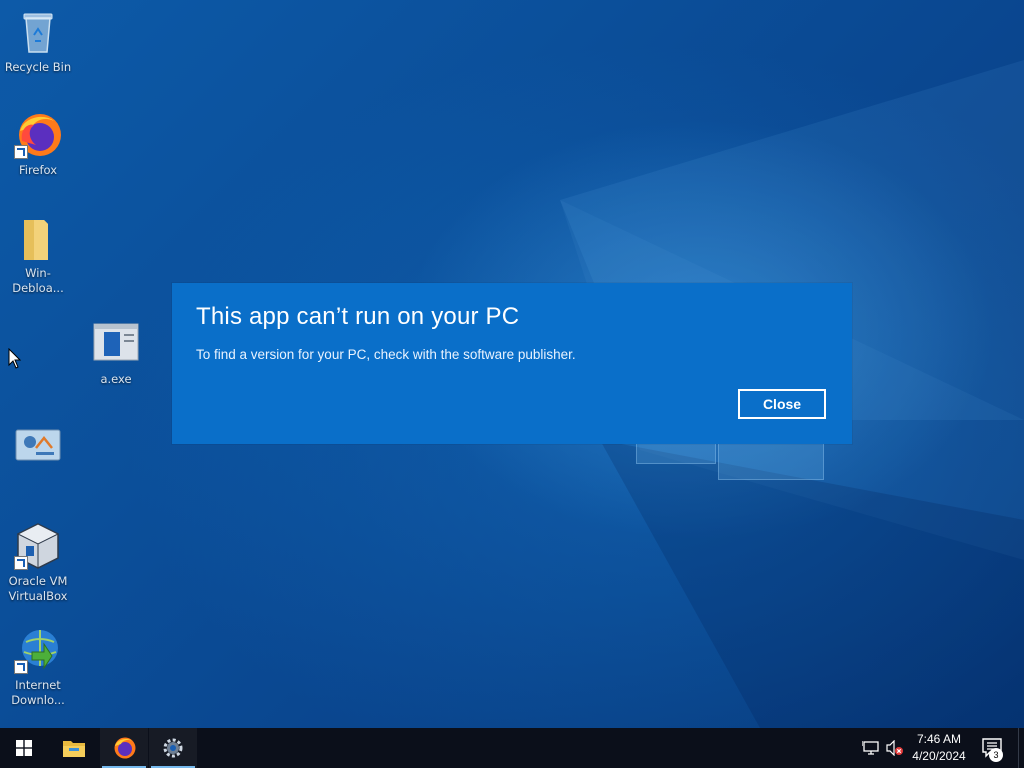 The height and width of the screenshot is (768, 1024). I want to click on desktop-icon-label: a.exe, so click(116, 379).